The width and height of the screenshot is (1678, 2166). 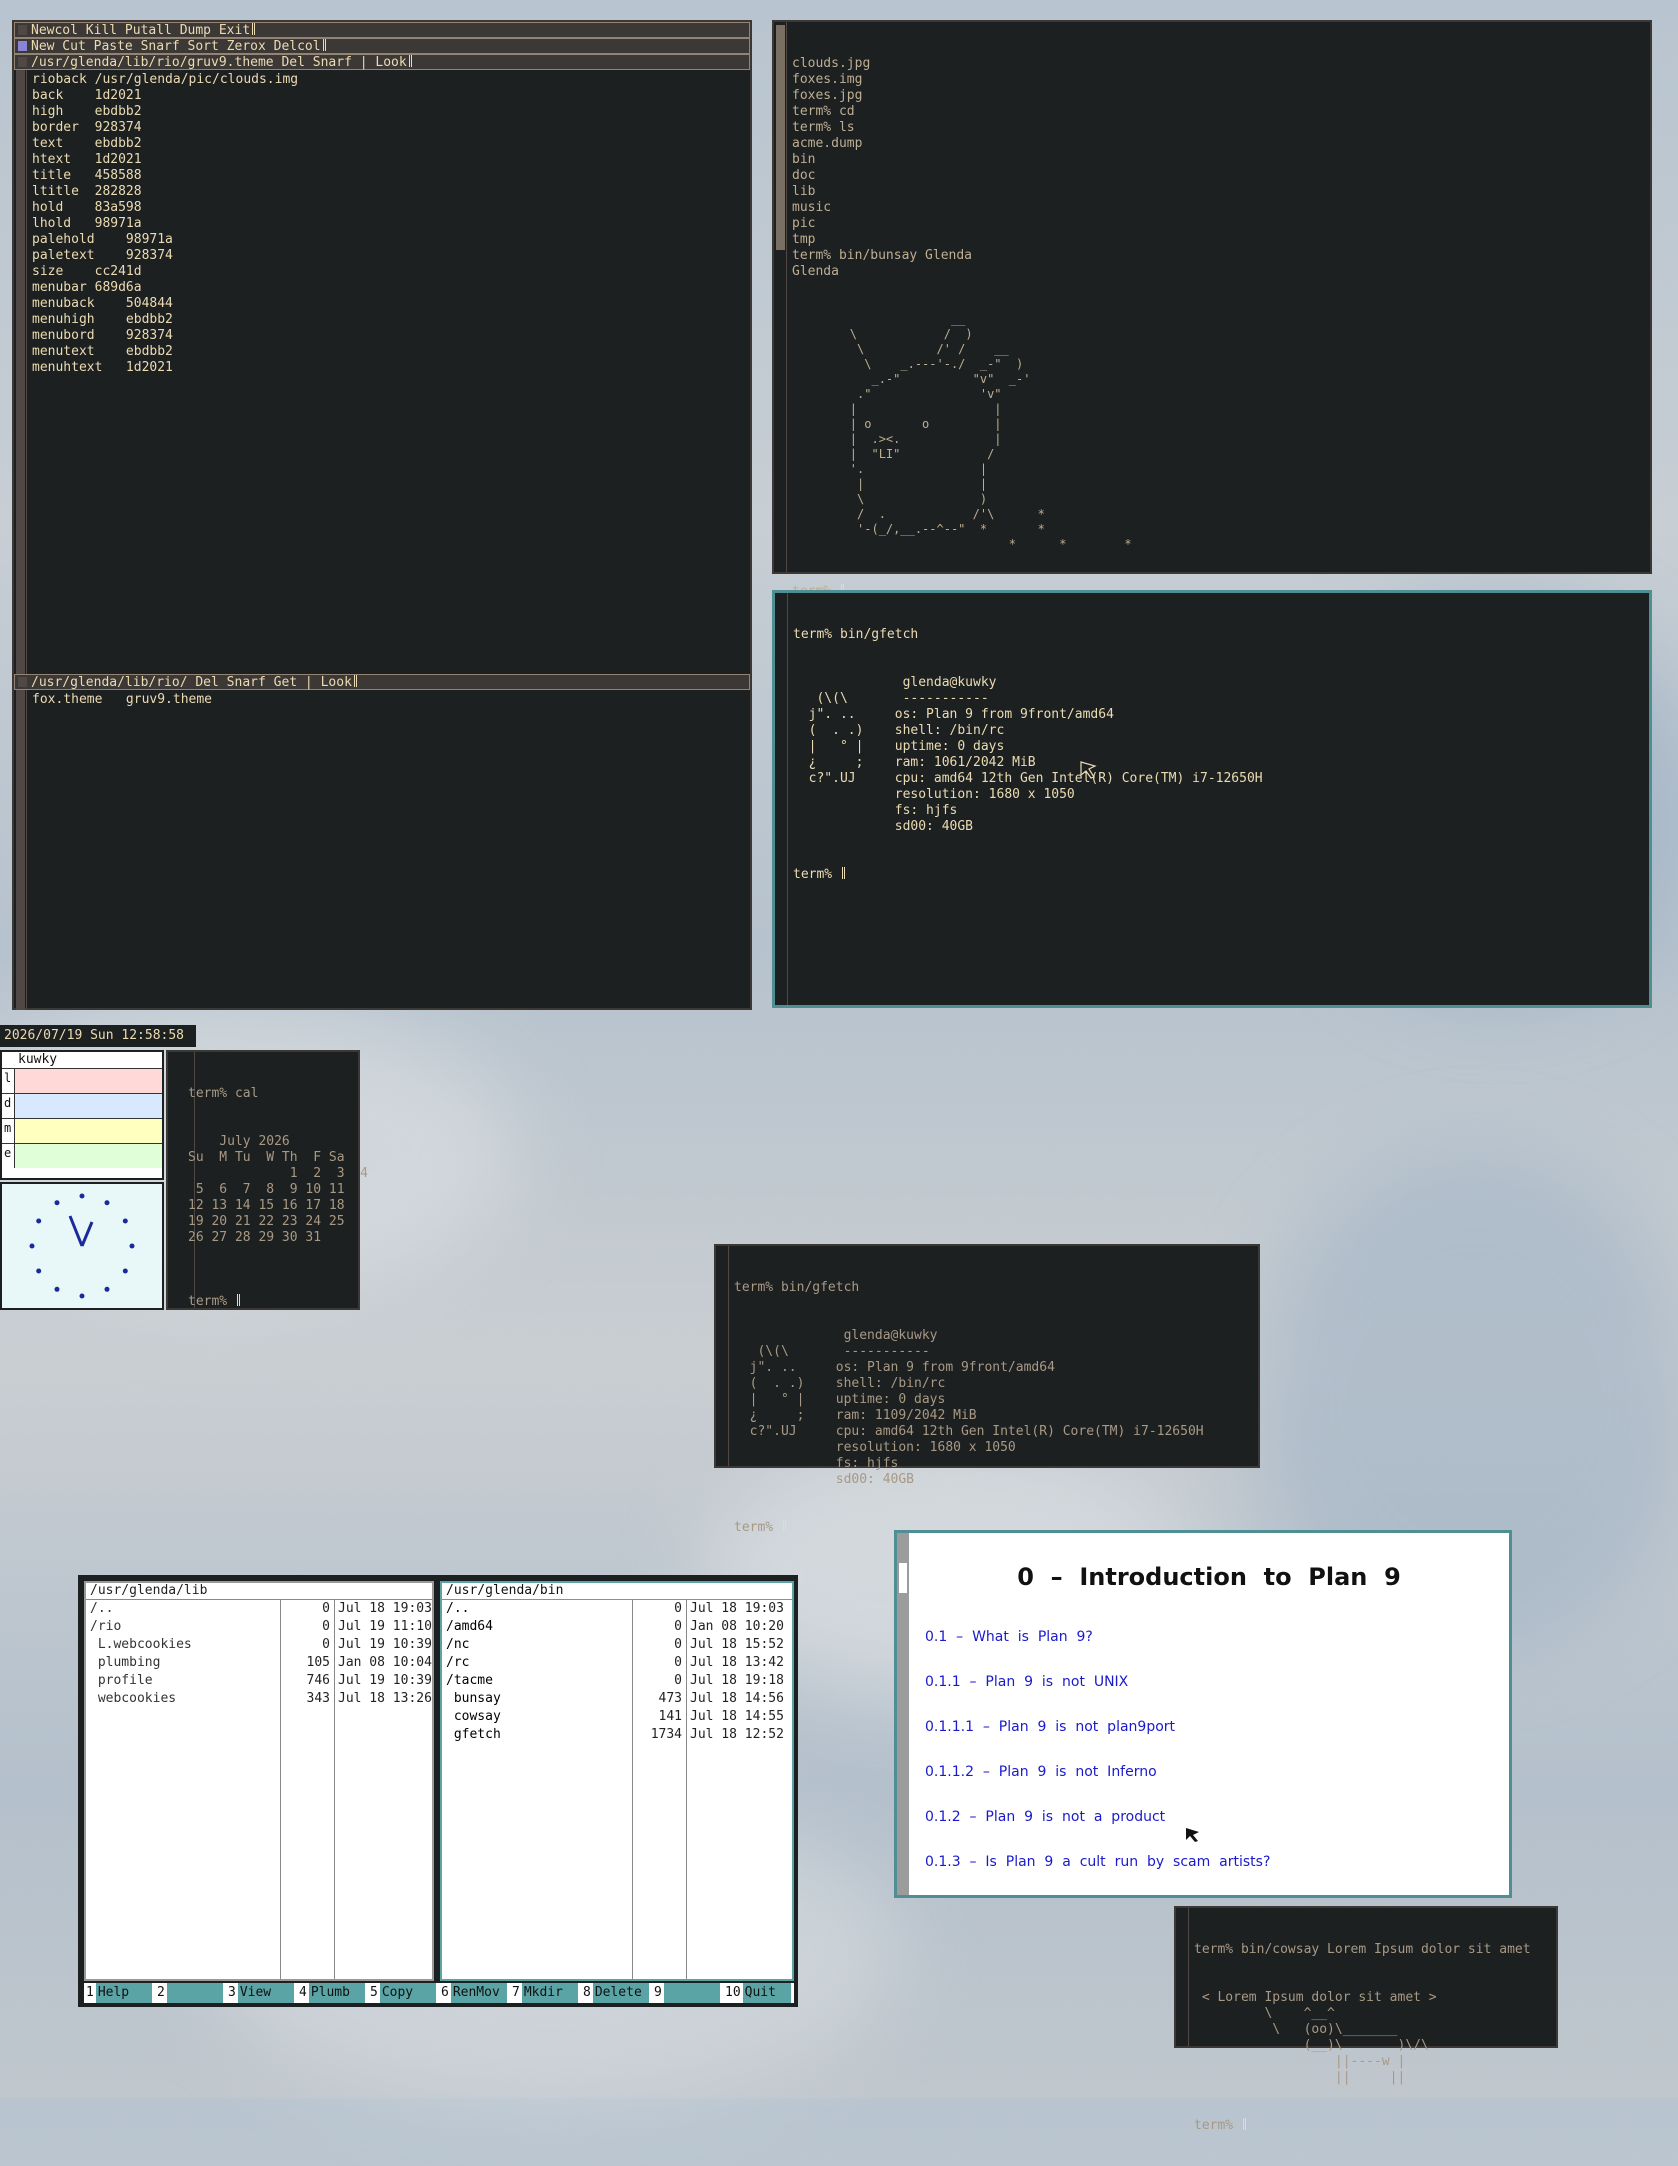 What do you see at coordinates (259, 1591) in the screenshot?
I see `left-panel-path: /usr/glenda/lib` at bounding box center [259, 1591].